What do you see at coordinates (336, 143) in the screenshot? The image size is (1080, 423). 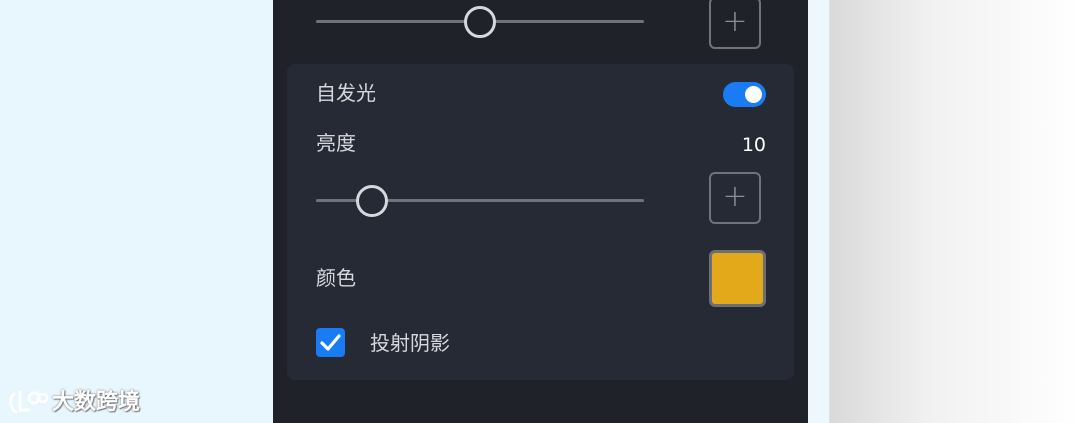 I see `brightness-label: 亮度` at bounding box center [336, 143].